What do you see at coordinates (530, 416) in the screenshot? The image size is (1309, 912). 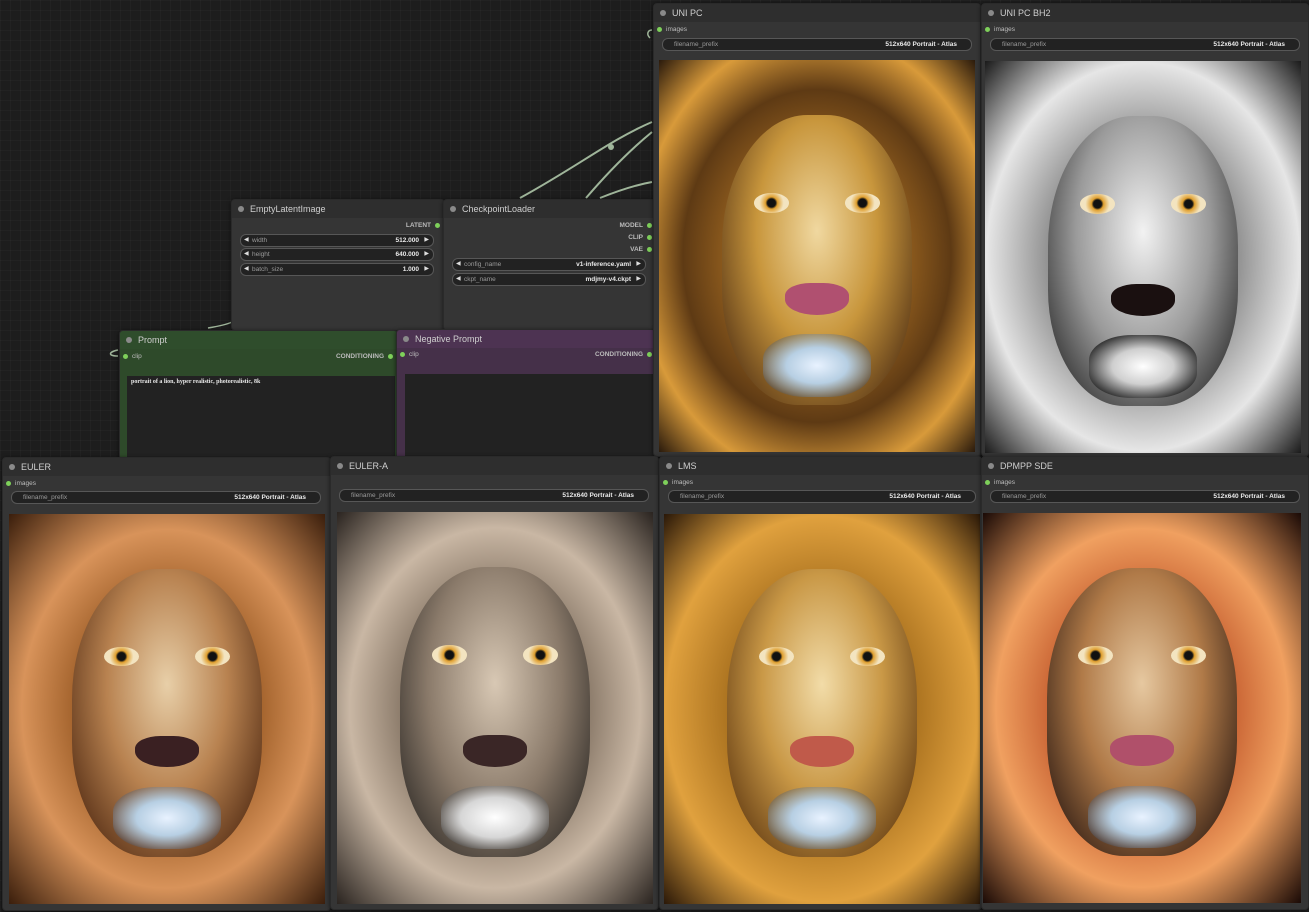 I see `negative-prompt-text-area` at bounding box center [530, 416].